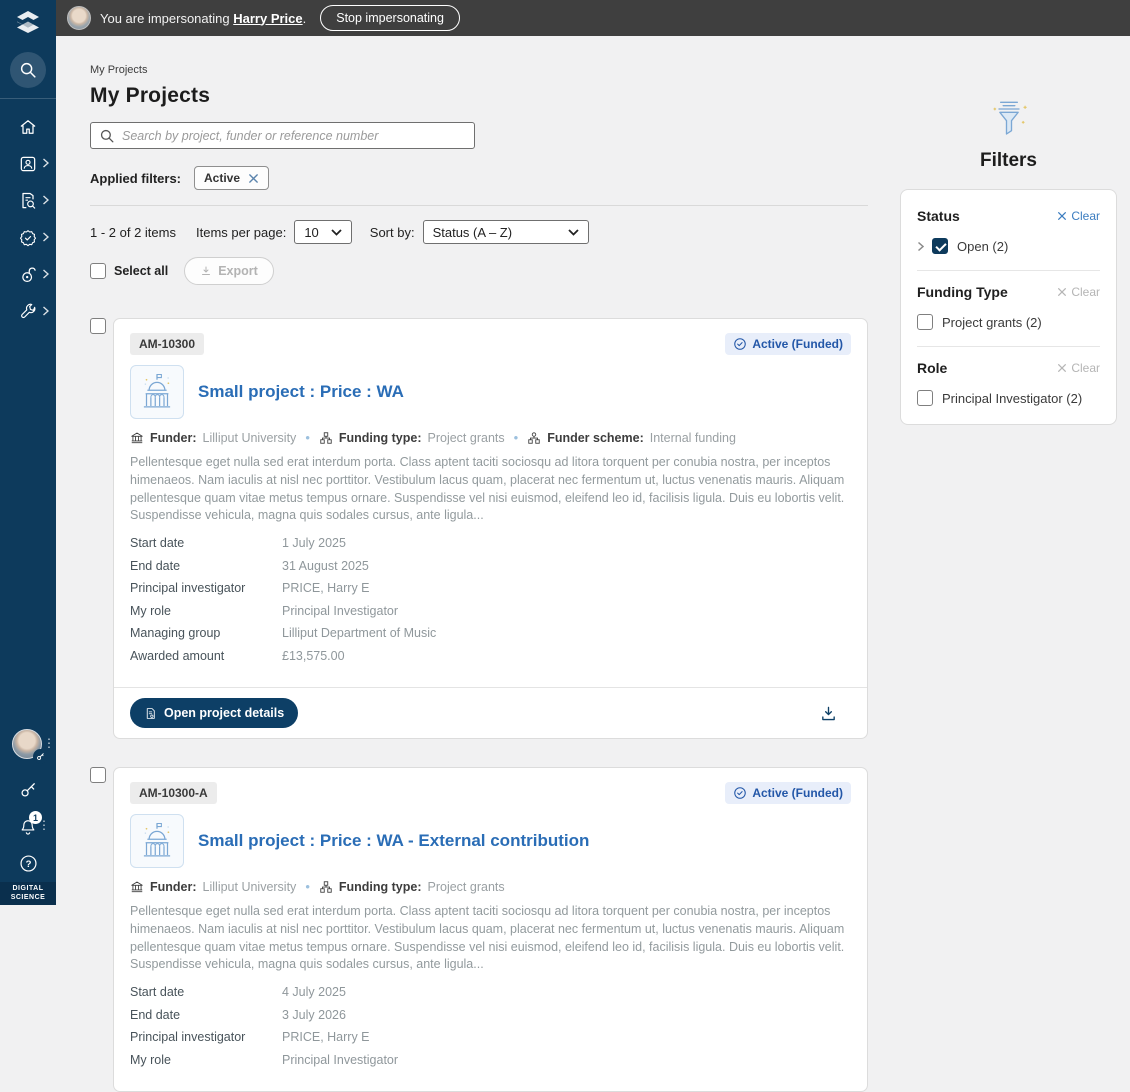  I want to click on filter-chip-active: Active, so click(232, 178).